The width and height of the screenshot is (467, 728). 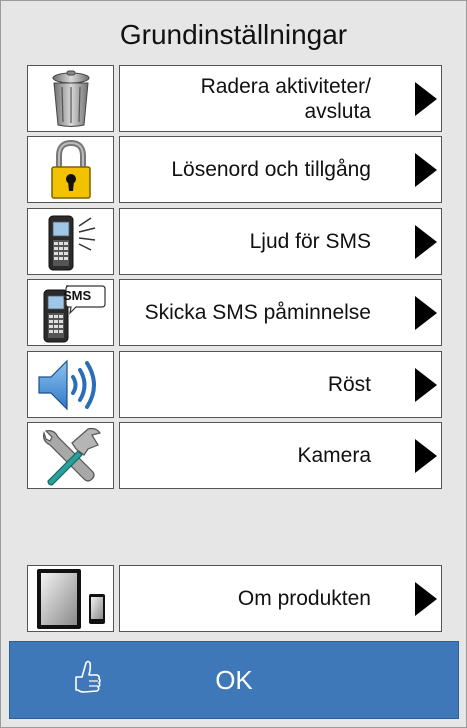 I want to click on send-sms-reminder-button: Skicka SMS påminnelse, so click(x=280, y=312).